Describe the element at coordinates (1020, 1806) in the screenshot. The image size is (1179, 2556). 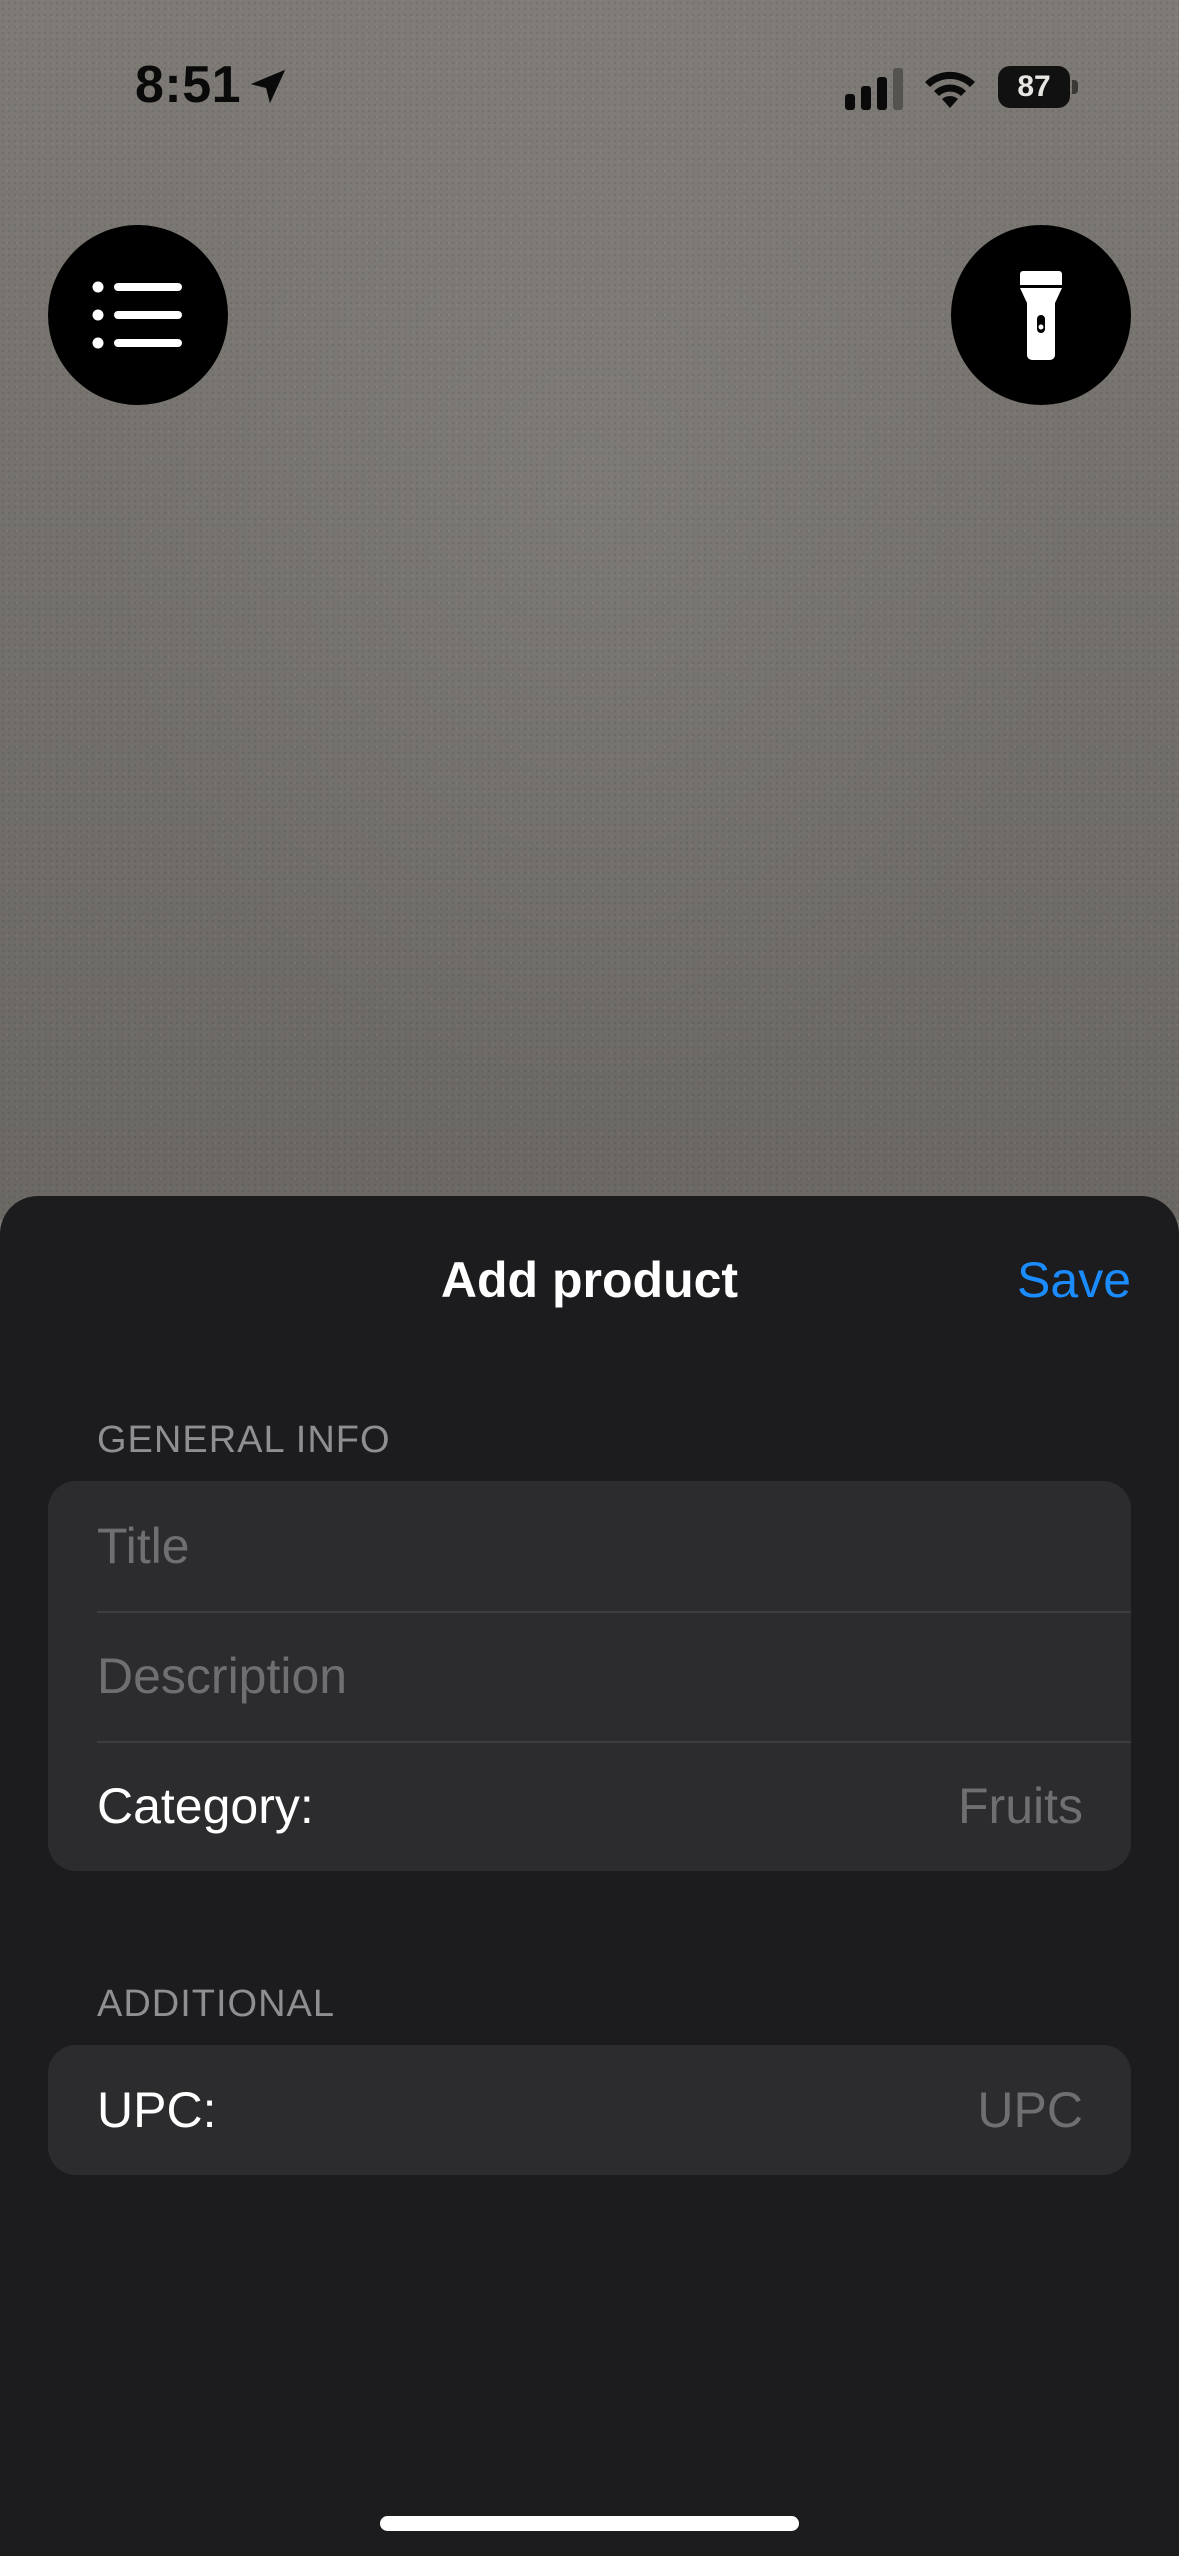
I see `category-value: Fruits` at that location.